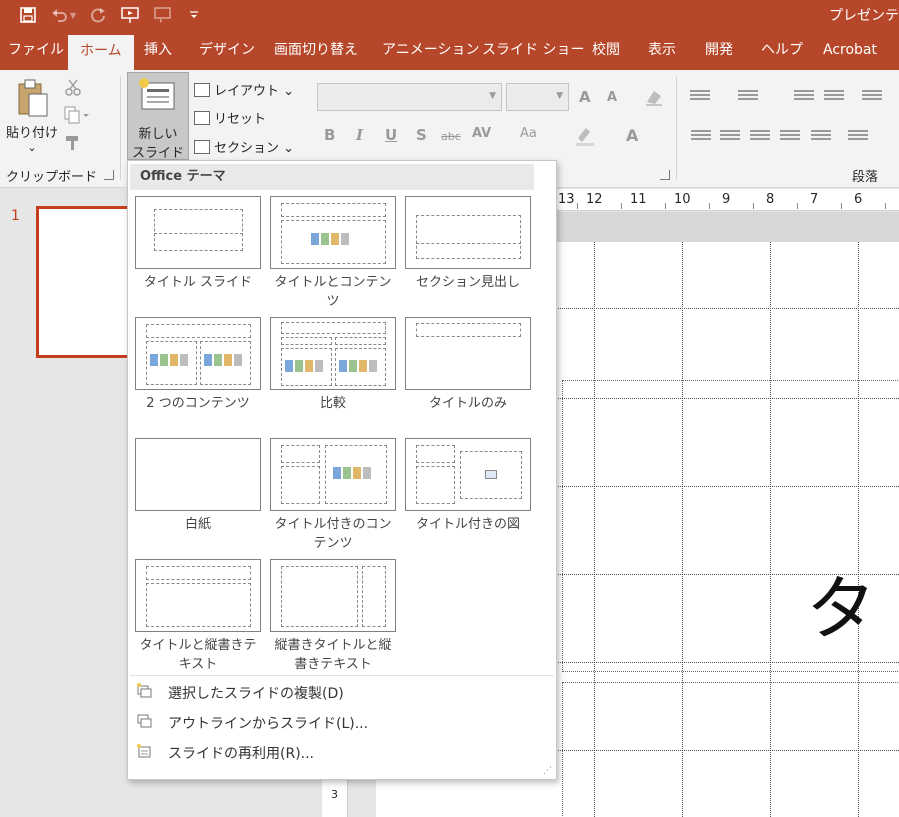 This screenshot has width=899, height=817. I want to click on present-from-start-icon, so click(130, 15).